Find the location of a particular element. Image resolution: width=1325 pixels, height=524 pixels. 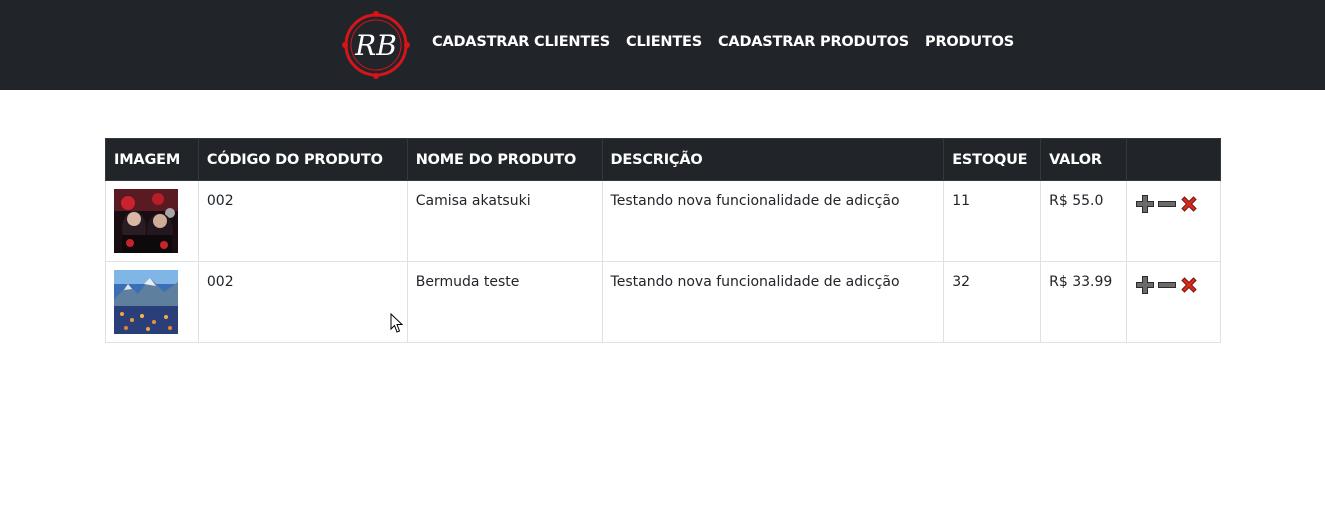

brand-logo: RB is located at coordinates (376, 45).